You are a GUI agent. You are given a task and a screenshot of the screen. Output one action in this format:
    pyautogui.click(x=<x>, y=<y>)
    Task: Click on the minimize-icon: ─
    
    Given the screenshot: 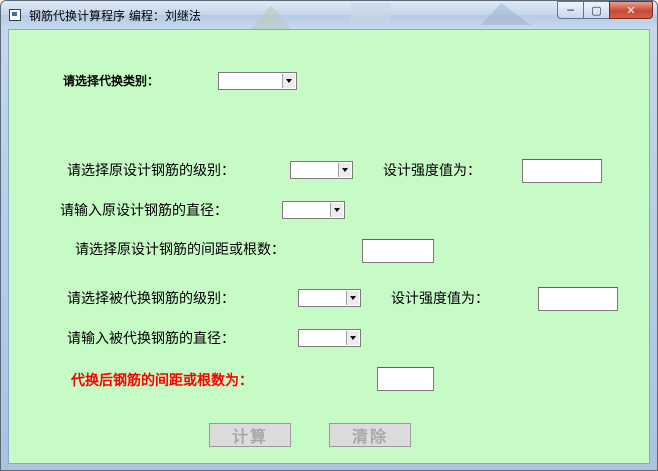 What is the action you would take?
    pyautogui.click(x=570, y=10)
    